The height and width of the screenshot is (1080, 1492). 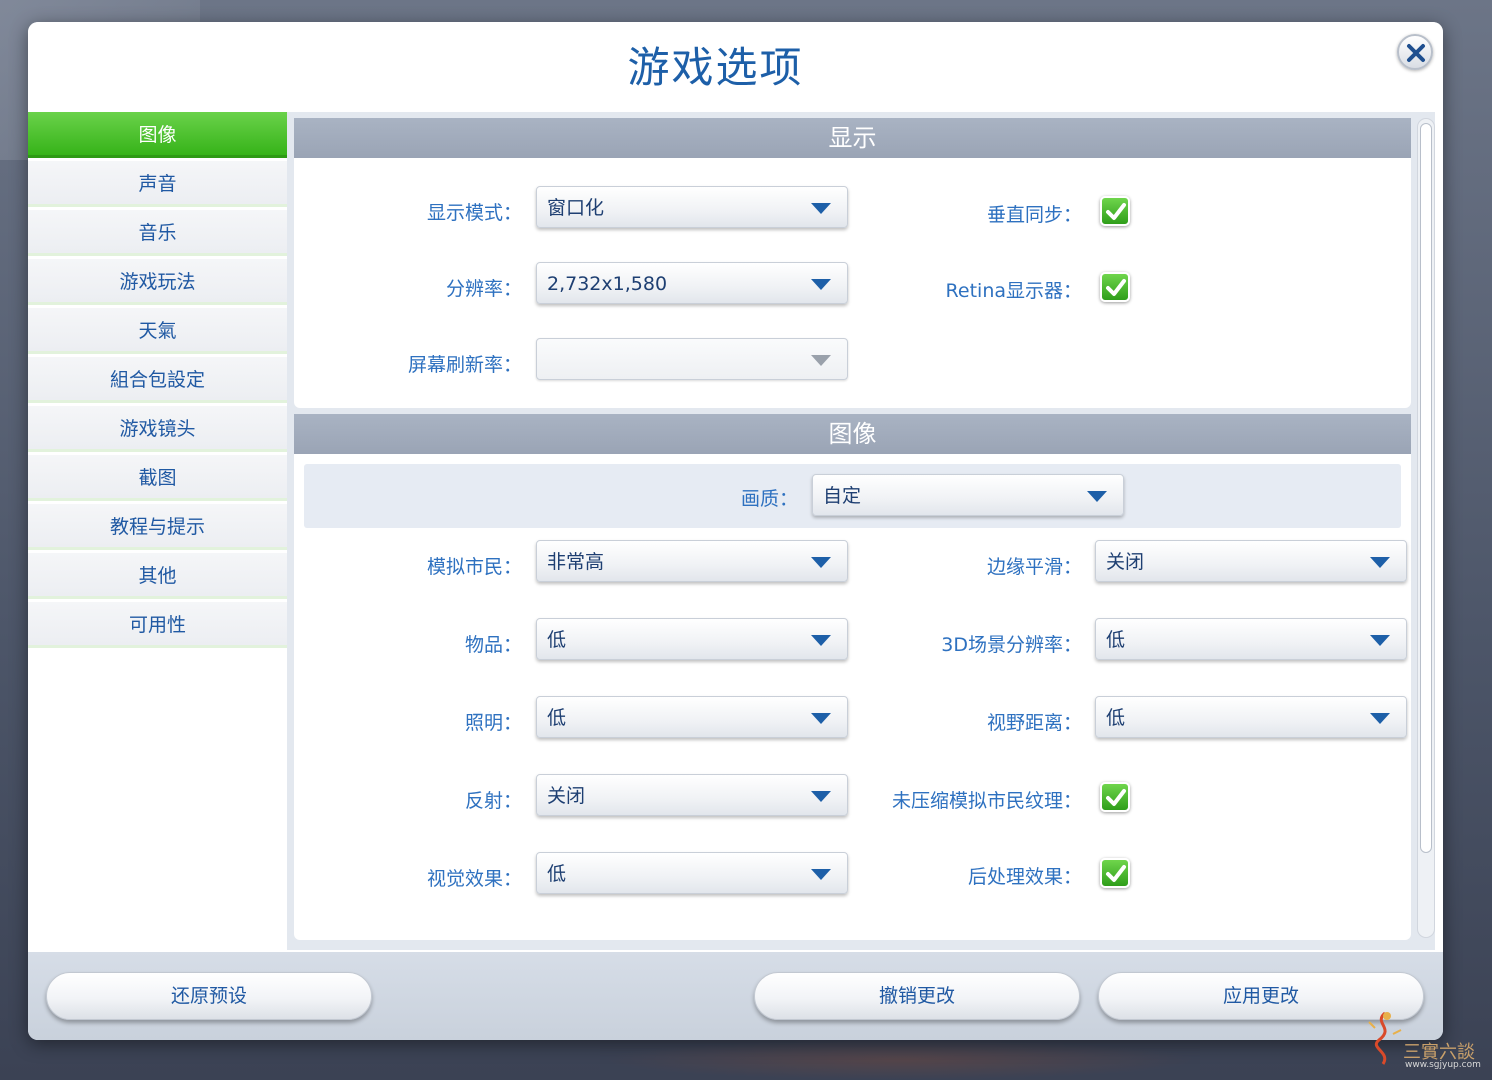 What do you see at coordinates (576, 208) in the screenshot?
I see `display-mode-value: 窗口化` at bounding box center [576, 208].